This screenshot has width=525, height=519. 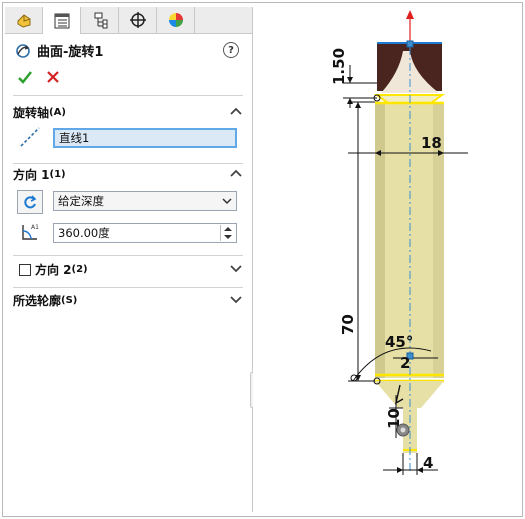 I want to click on direction2-checkbox, so click(x=25, y=270).